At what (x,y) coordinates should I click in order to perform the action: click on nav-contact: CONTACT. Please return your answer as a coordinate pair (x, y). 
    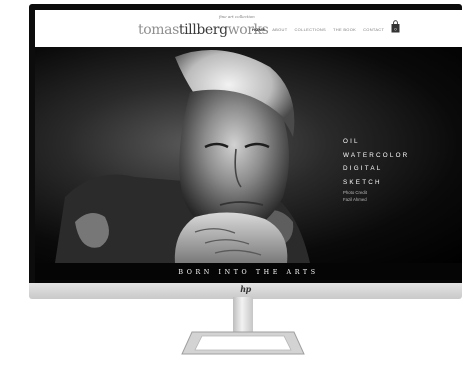
    Looking at the image, I should click on (373, 29).